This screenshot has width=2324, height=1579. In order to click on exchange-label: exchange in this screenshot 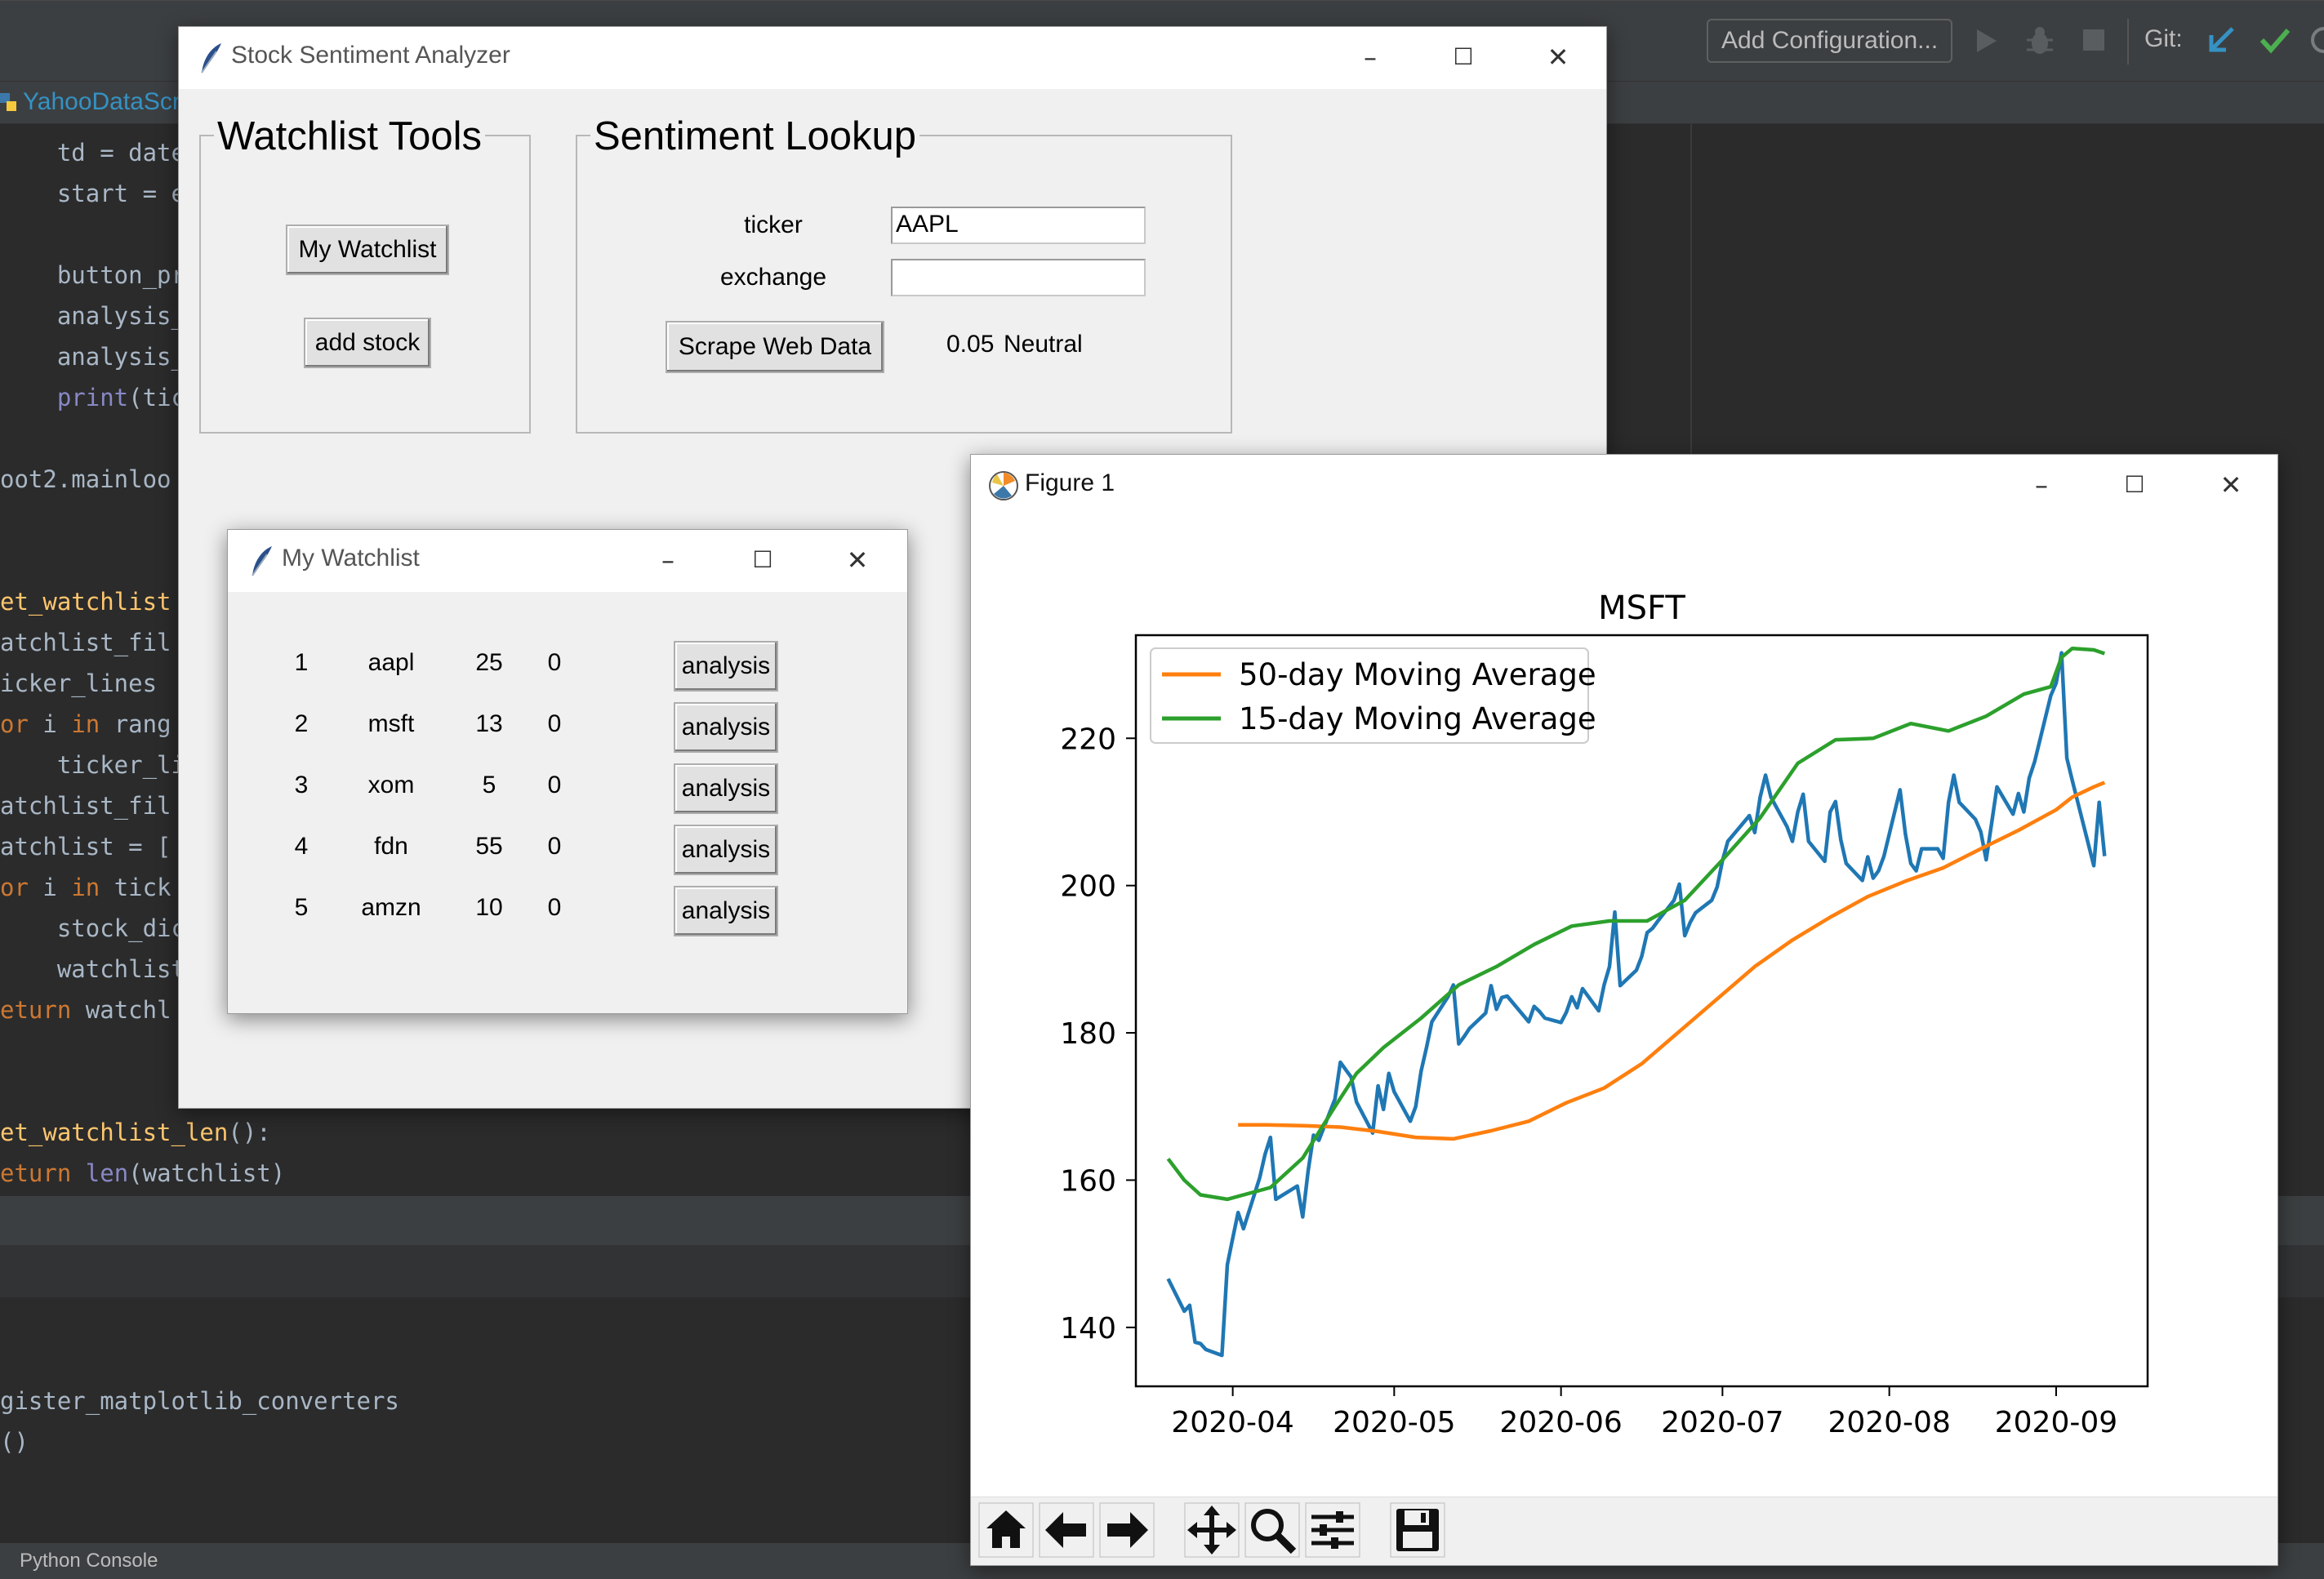, I will do `click(773, 277)`.